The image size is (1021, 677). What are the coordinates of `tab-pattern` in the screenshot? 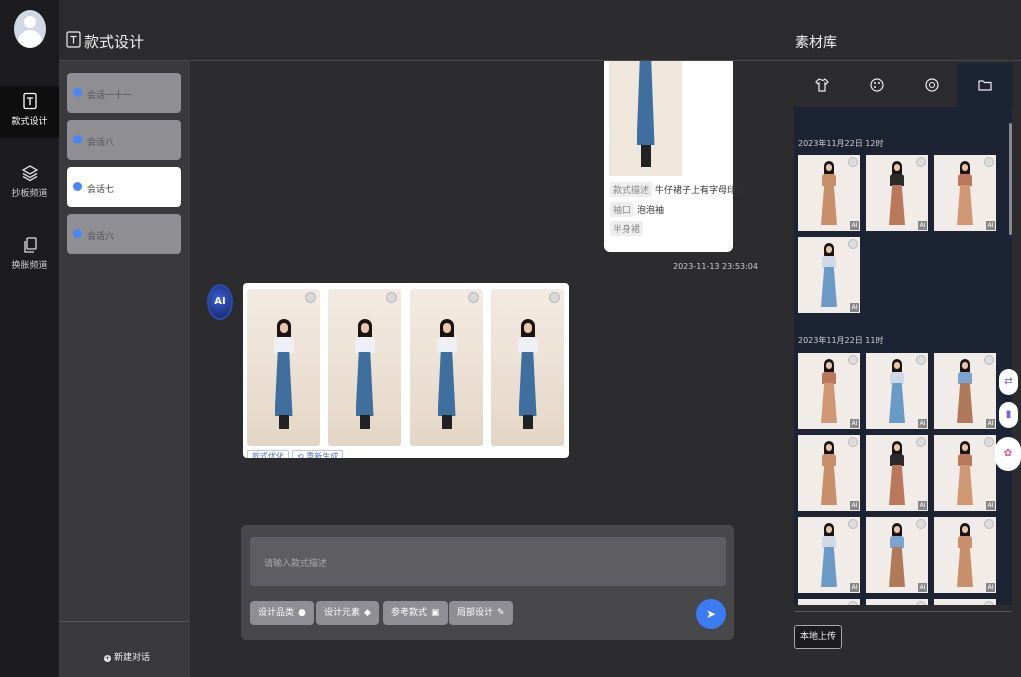 It's located at (932, 85).